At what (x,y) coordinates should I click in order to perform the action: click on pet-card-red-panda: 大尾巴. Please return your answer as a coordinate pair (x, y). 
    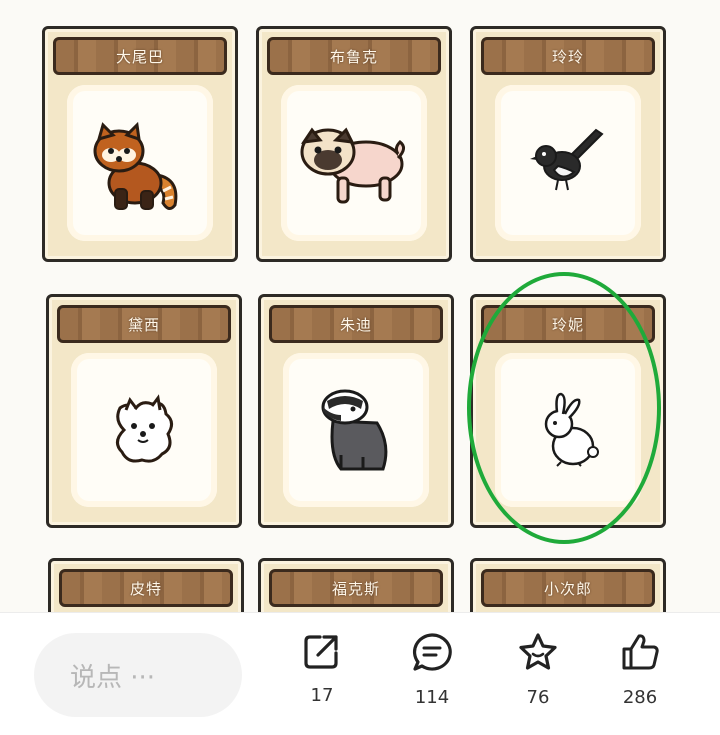
    Looking at the image, I should click on (140, 144).